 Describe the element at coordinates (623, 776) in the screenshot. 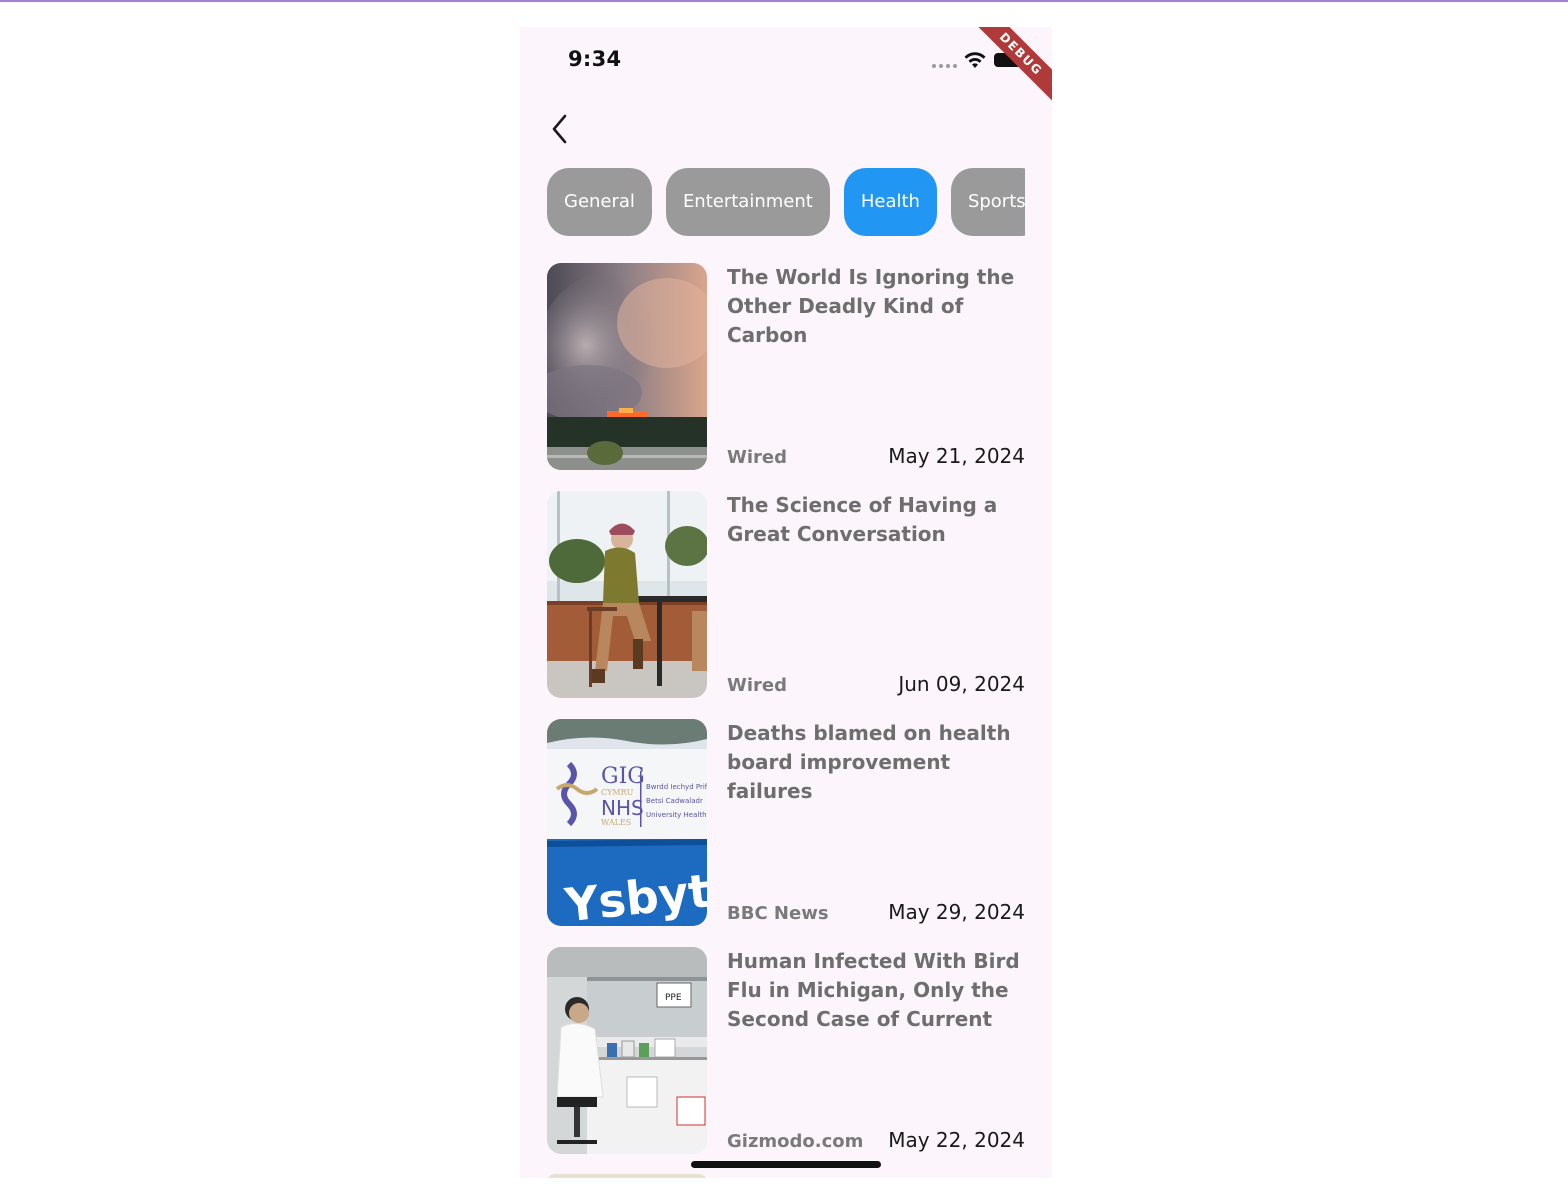

I see `image-text: GIG` at that location.